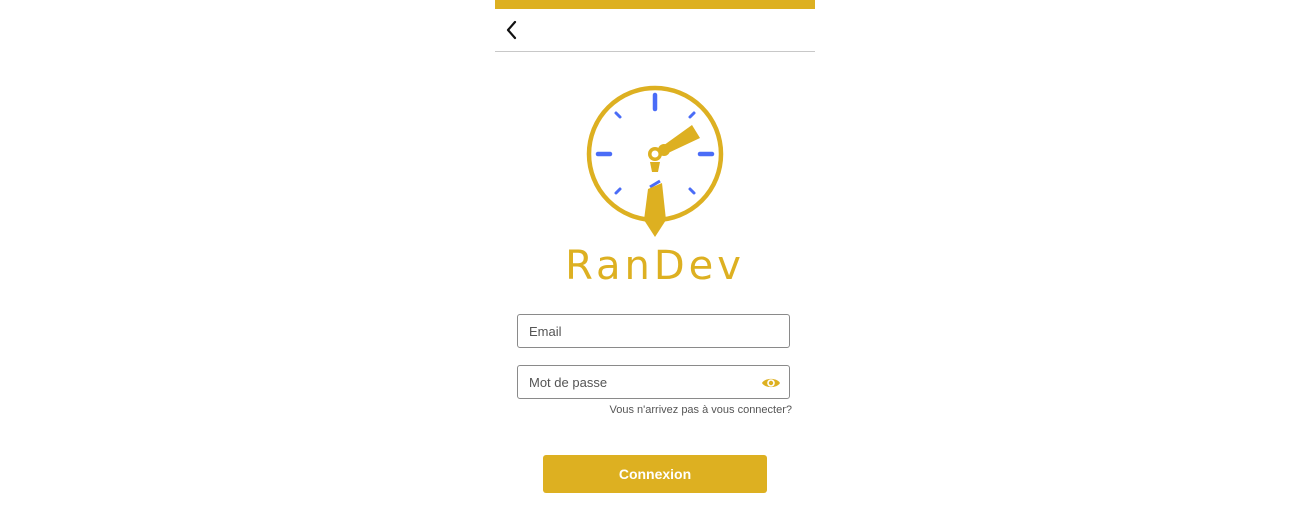 Image resolution: width=1310 pixels, height=513 pixels. I want to click on password-field, so click(653, 382).